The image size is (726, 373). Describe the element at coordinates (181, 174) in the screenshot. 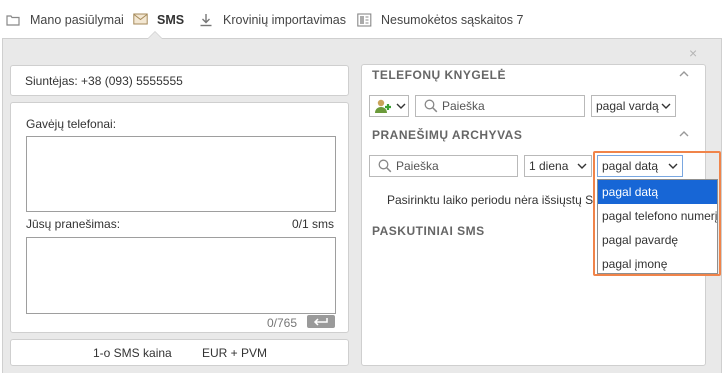

I see `recipients-field` at that location.